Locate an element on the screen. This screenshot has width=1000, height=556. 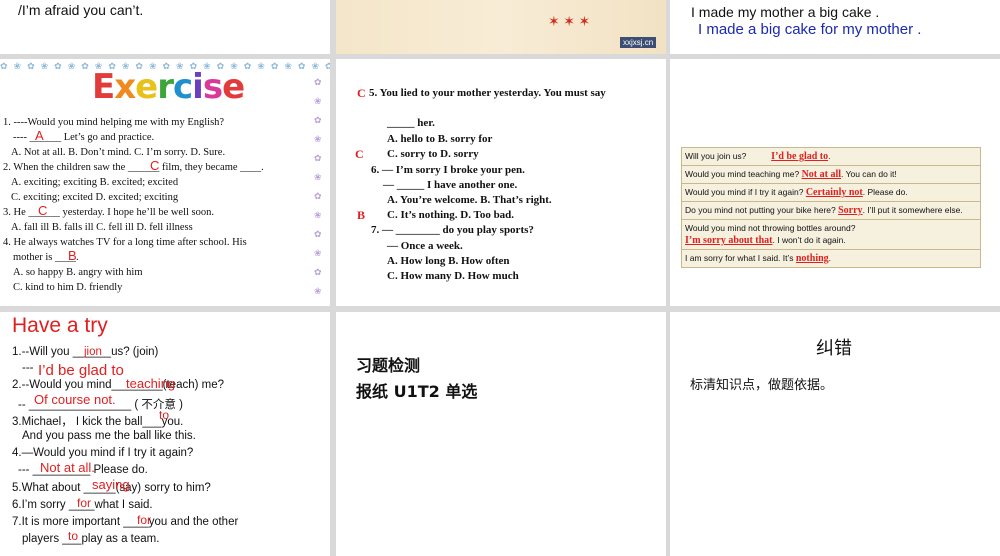
q5-answer: saying is located at coordinates (111, 484).